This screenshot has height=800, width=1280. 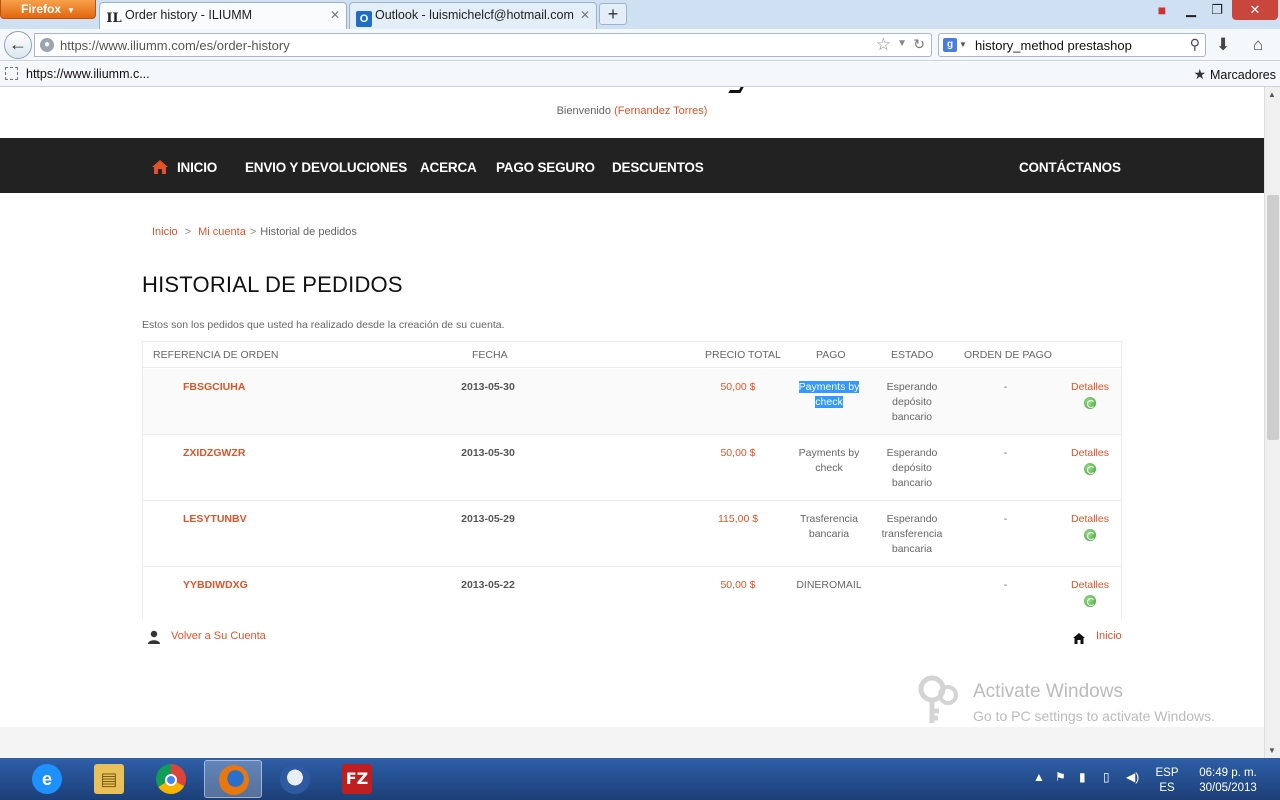 I want to click on home-icon: ⌂, so click(x=1258, y=45).